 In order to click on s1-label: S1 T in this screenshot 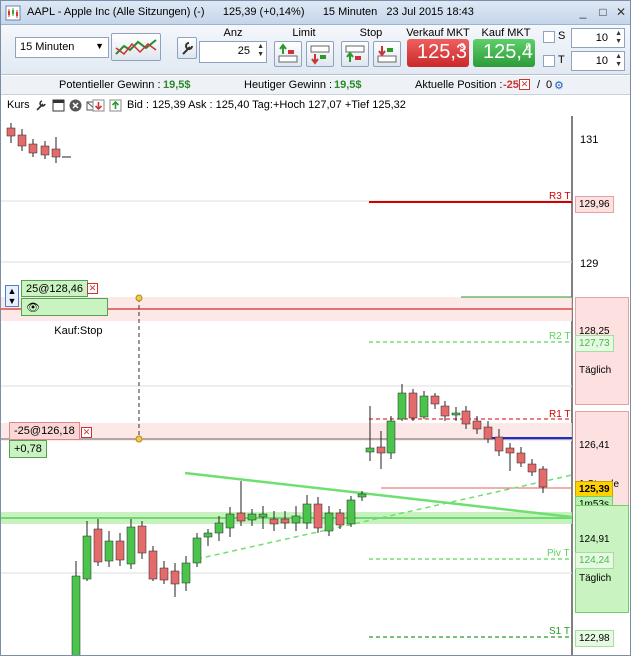, I will do `click(559, 631)`.